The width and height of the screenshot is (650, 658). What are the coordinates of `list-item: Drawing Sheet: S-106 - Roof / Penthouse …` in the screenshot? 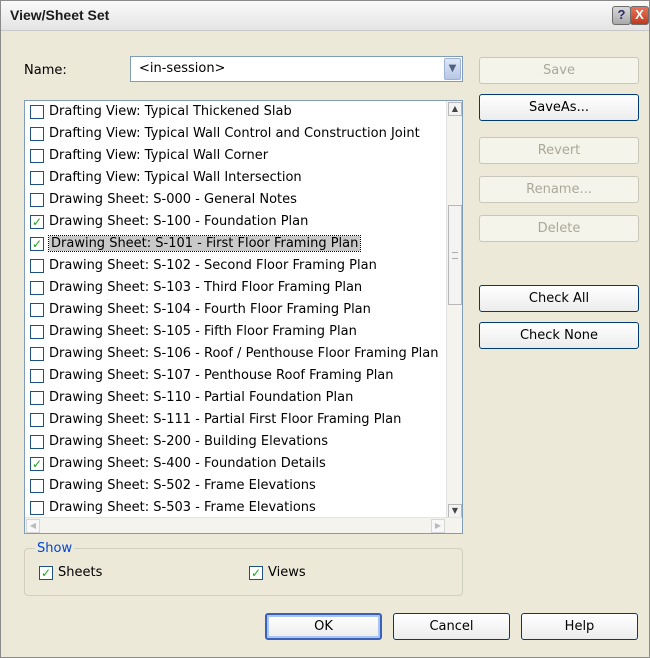 It's located at (236, 354).